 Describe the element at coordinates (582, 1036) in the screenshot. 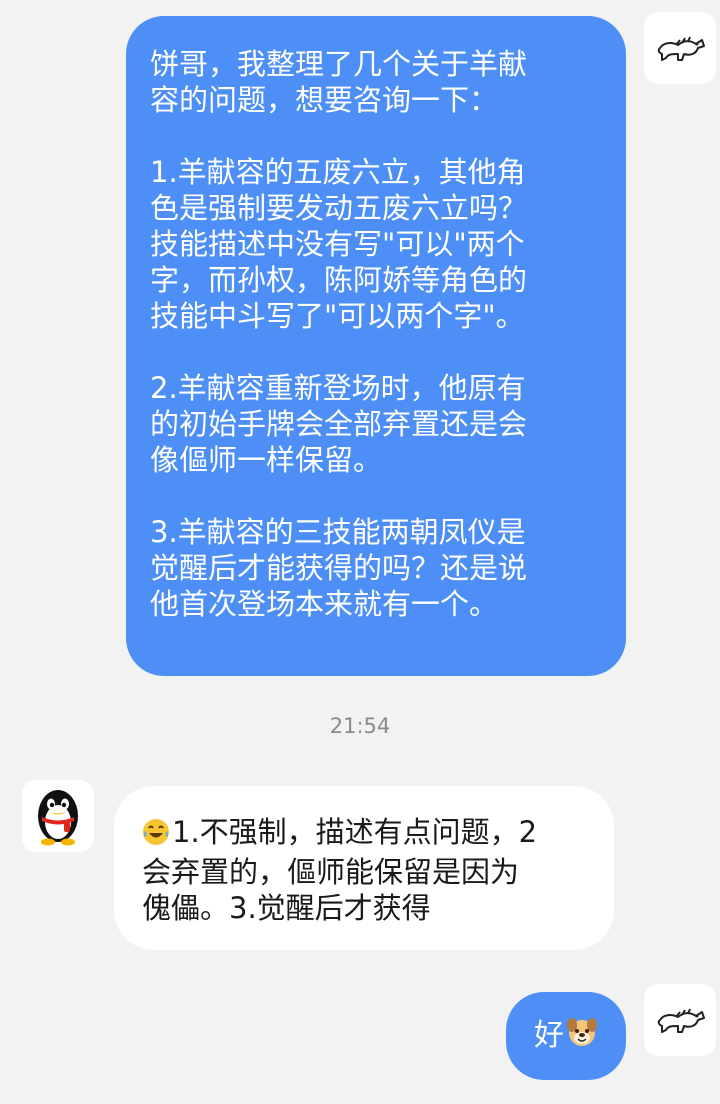

I see `dog-face-emoji-icon` at that location.